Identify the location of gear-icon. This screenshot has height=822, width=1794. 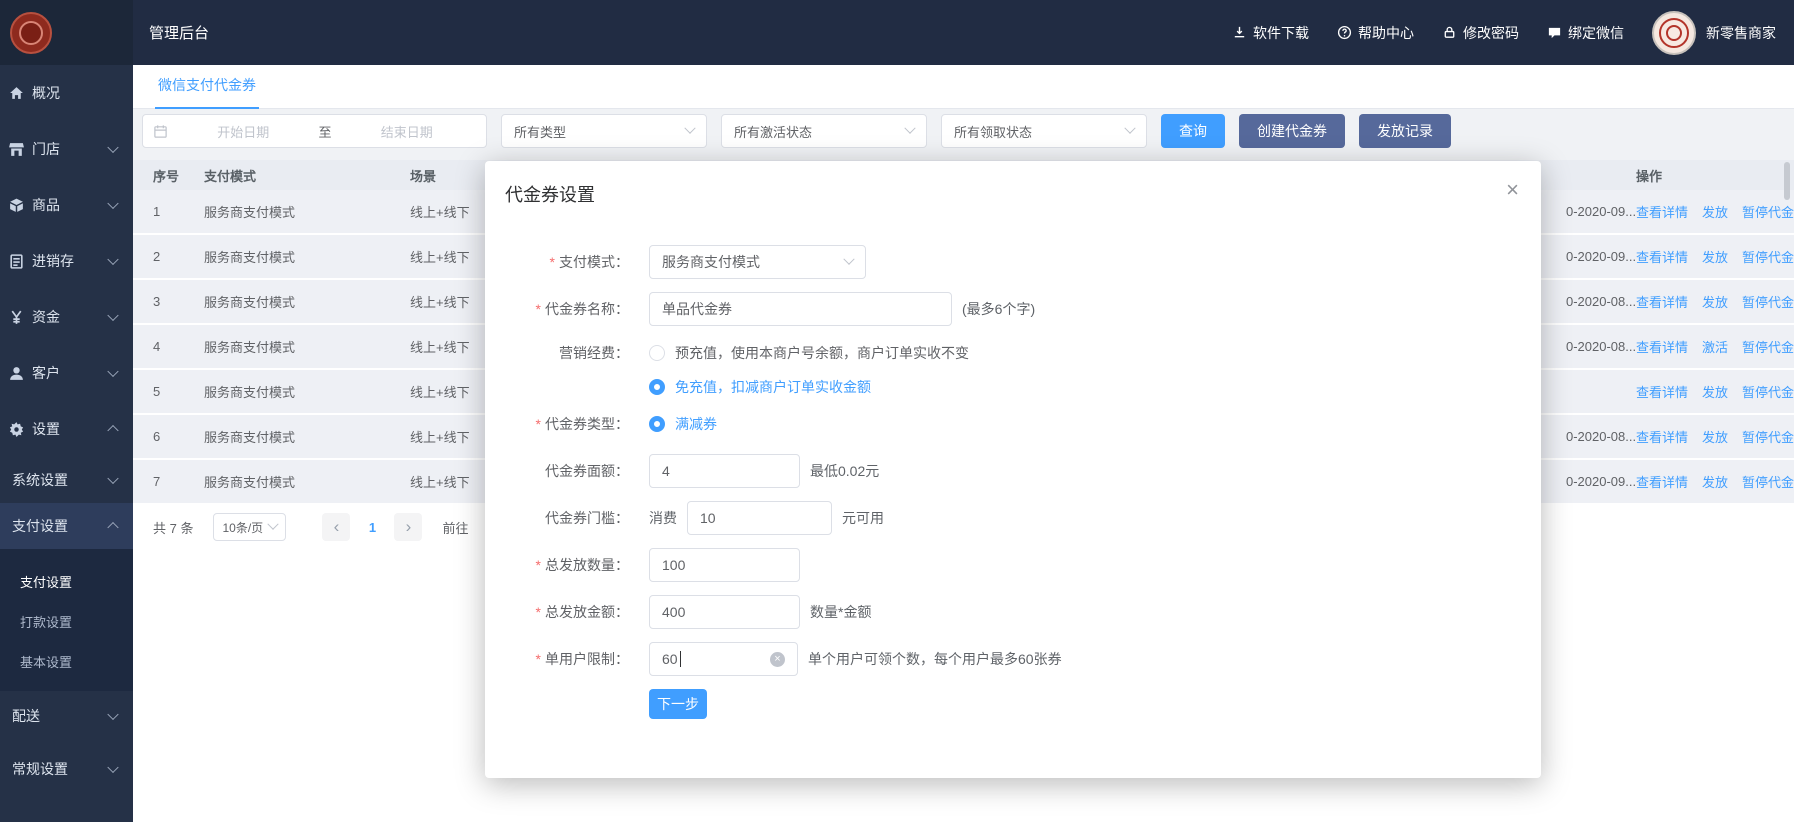
(16, 429).